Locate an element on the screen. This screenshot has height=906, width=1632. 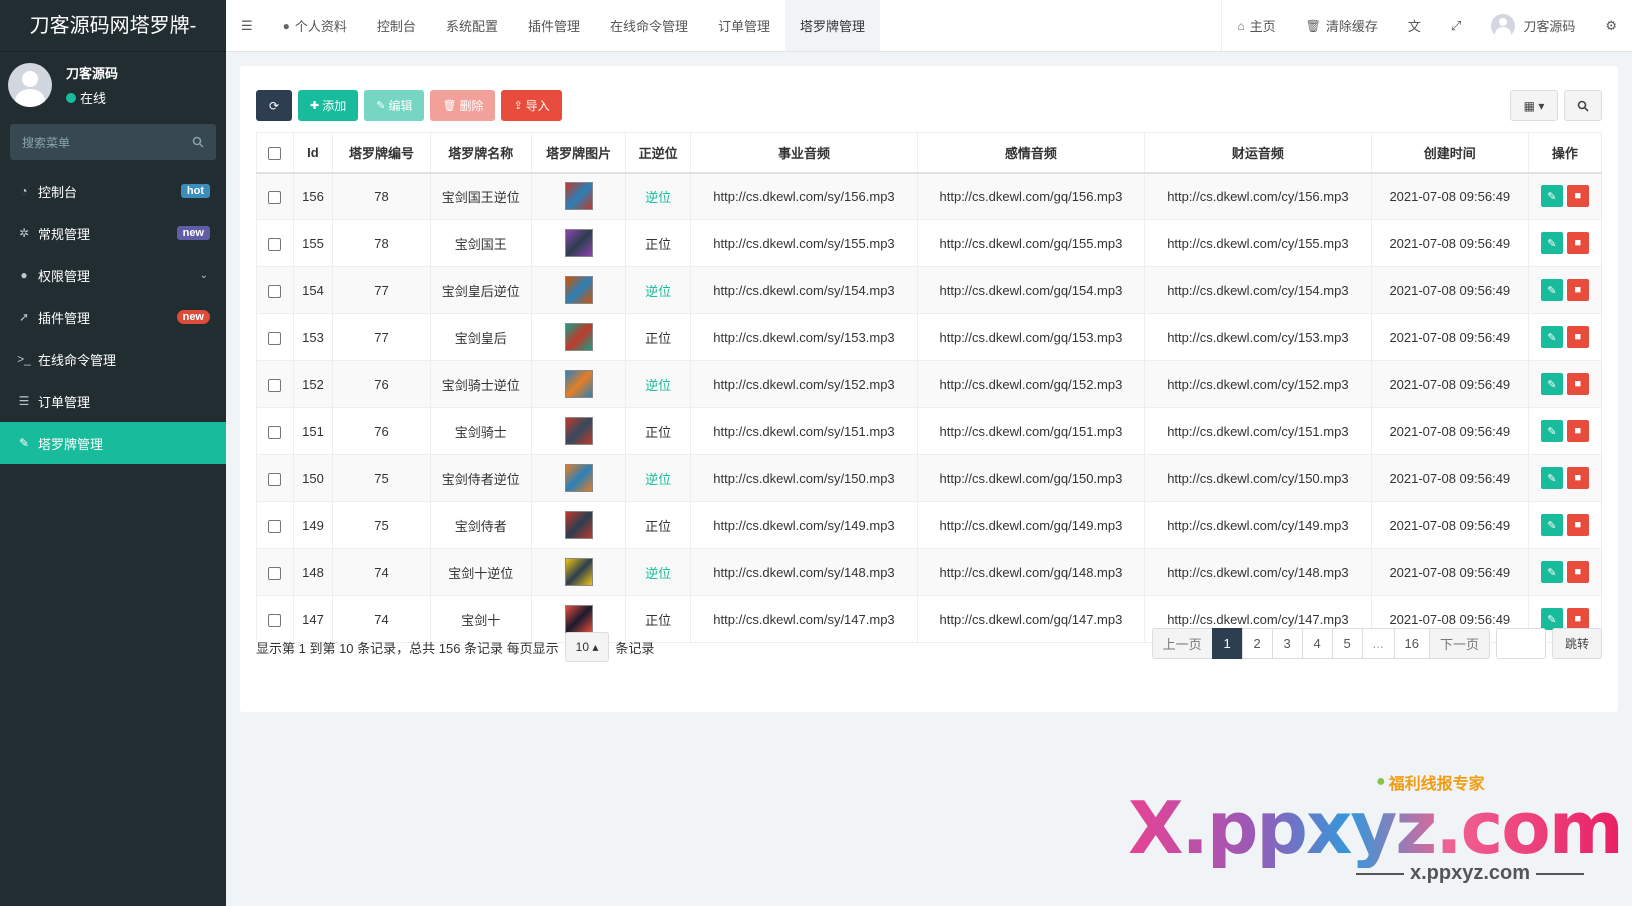
tab-tarot: 塔罗牌管理 is located at coordinates (833, 25).